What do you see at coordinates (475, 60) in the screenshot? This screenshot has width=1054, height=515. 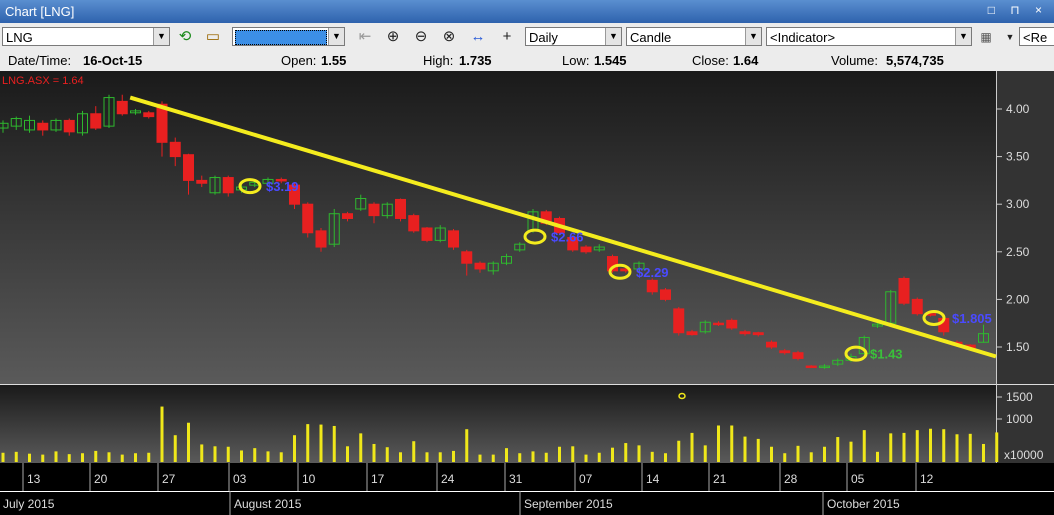 I see `high-value: 1.735` at bounding box center [475, 60].